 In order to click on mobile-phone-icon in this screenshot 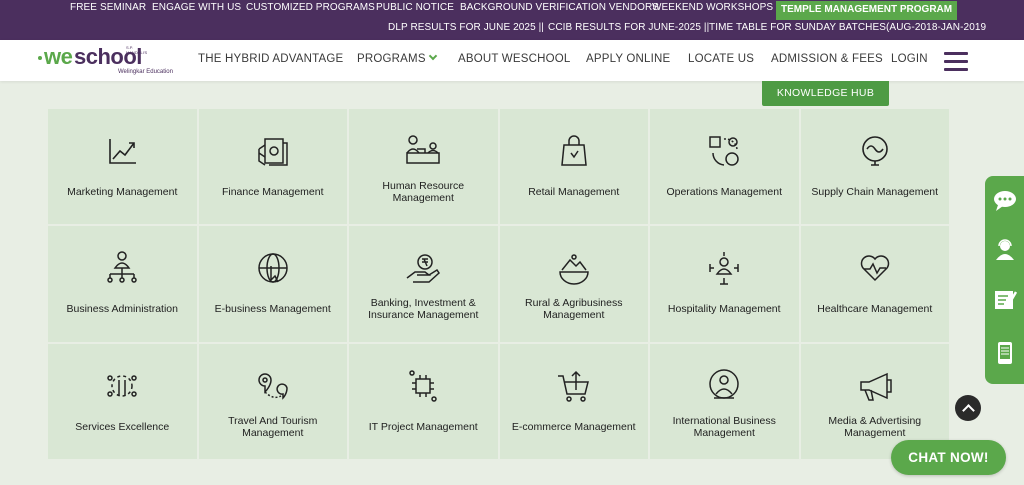, I will do `click(1005, 353)`.